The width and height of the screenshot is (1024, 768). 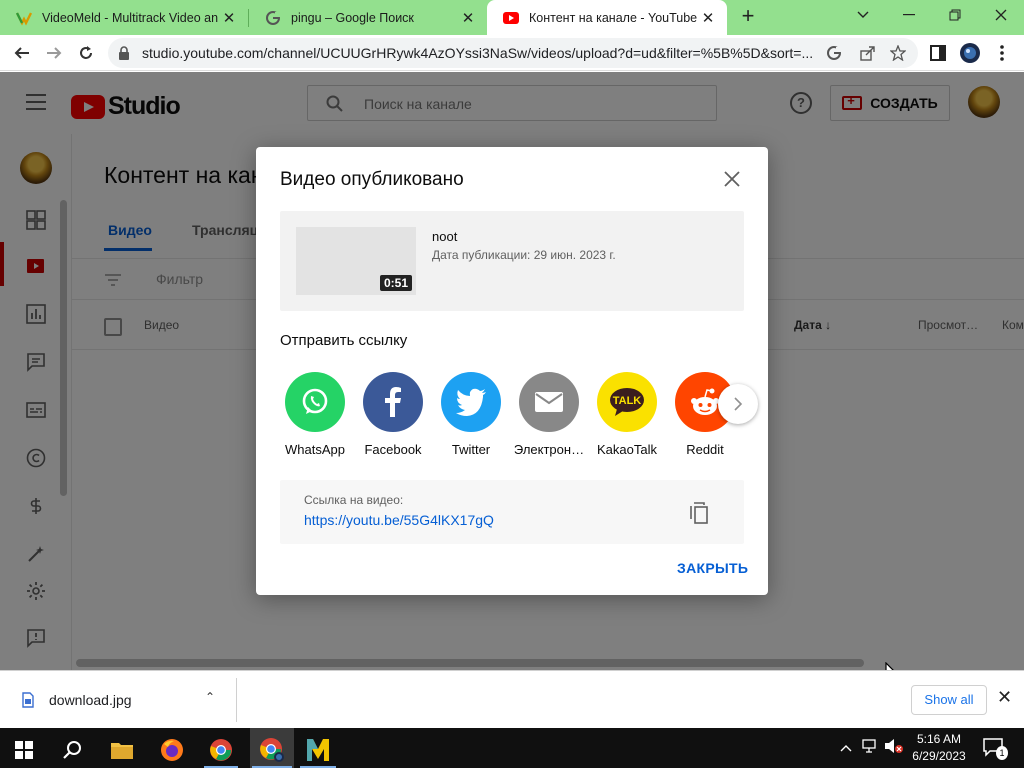 I want to click on download-bar: download.jpg ⌃ Show all ✕, so click(x=512, y=699).